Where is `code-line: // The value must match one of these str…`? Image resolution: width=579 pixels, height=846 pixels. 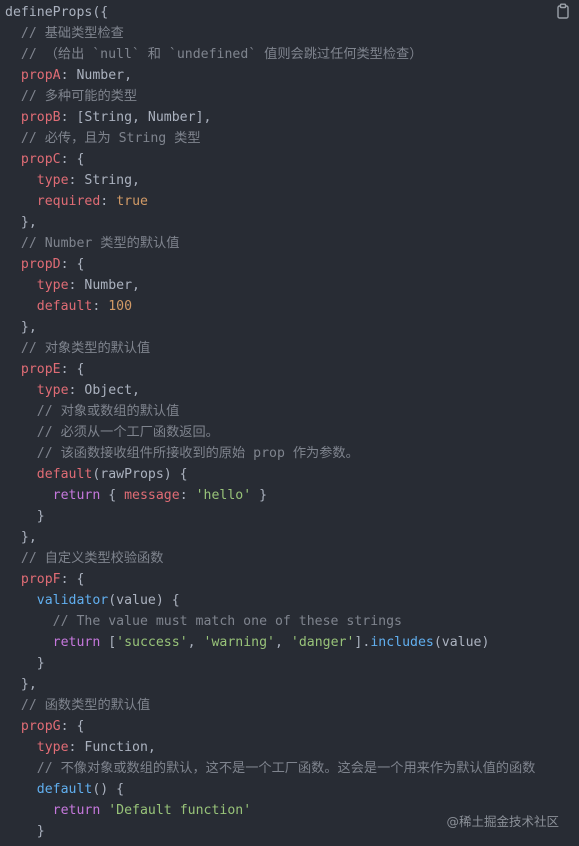 code-line: // The value must match one of these str… is located at coordinates (292, 621).